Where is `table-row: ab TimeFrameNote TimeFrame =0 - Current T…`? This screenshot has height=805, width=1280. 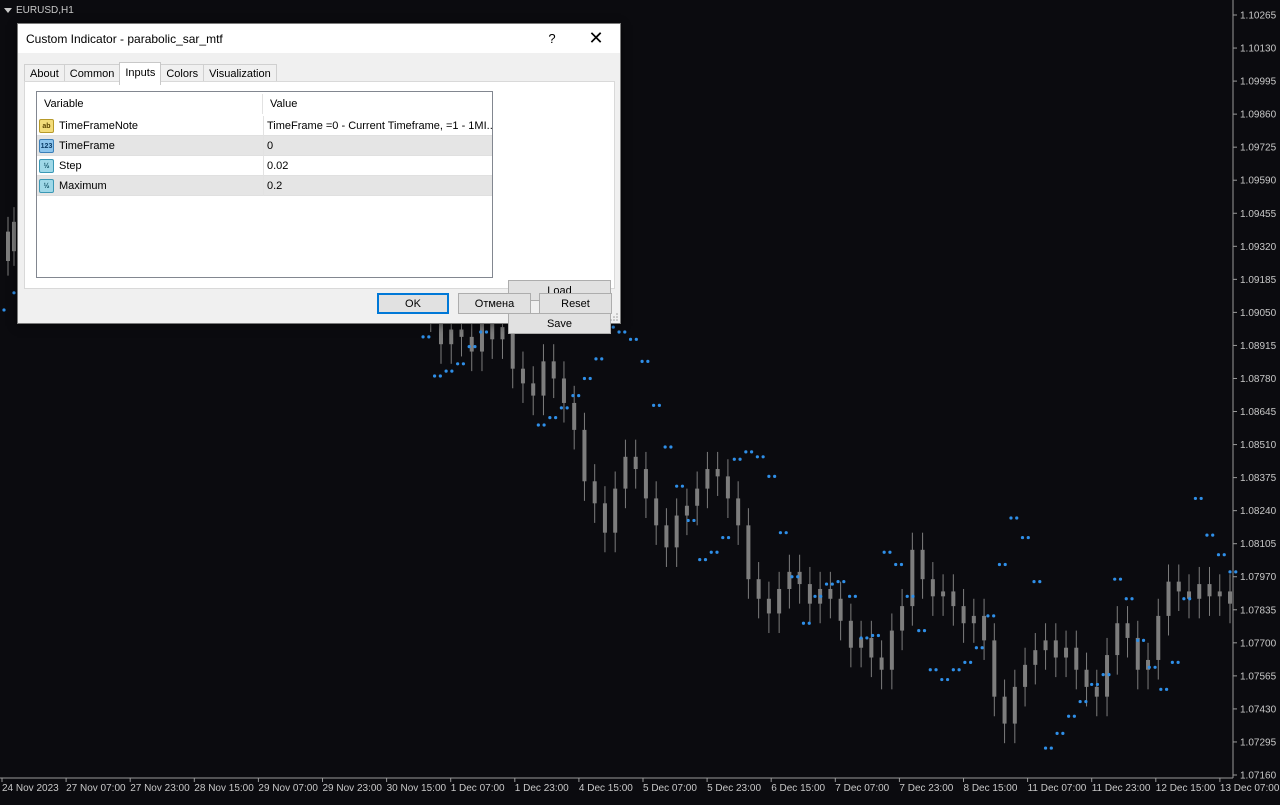 table-row: ab TimeFrameNote TimeFrame =0 - Current T… is located at coordinates (264, 126).